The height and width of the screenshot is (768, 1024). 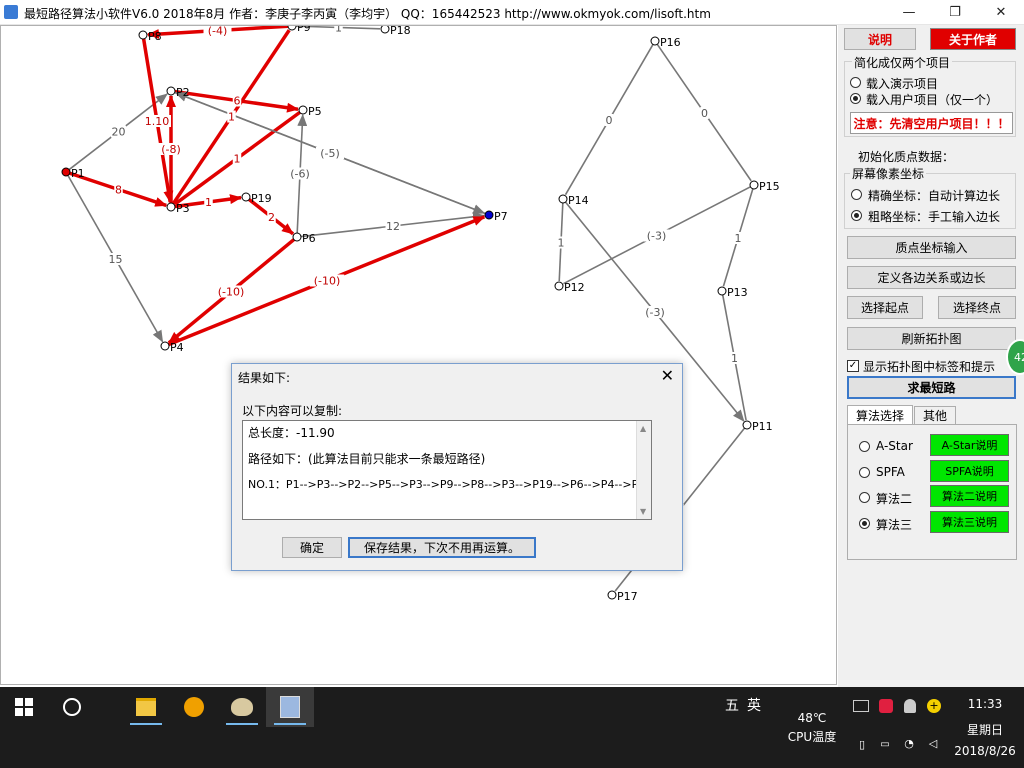 What do you see at coordinates (864, 472) in the screenshot?
I see `radio-spfa` at bounding box center [864, 472].